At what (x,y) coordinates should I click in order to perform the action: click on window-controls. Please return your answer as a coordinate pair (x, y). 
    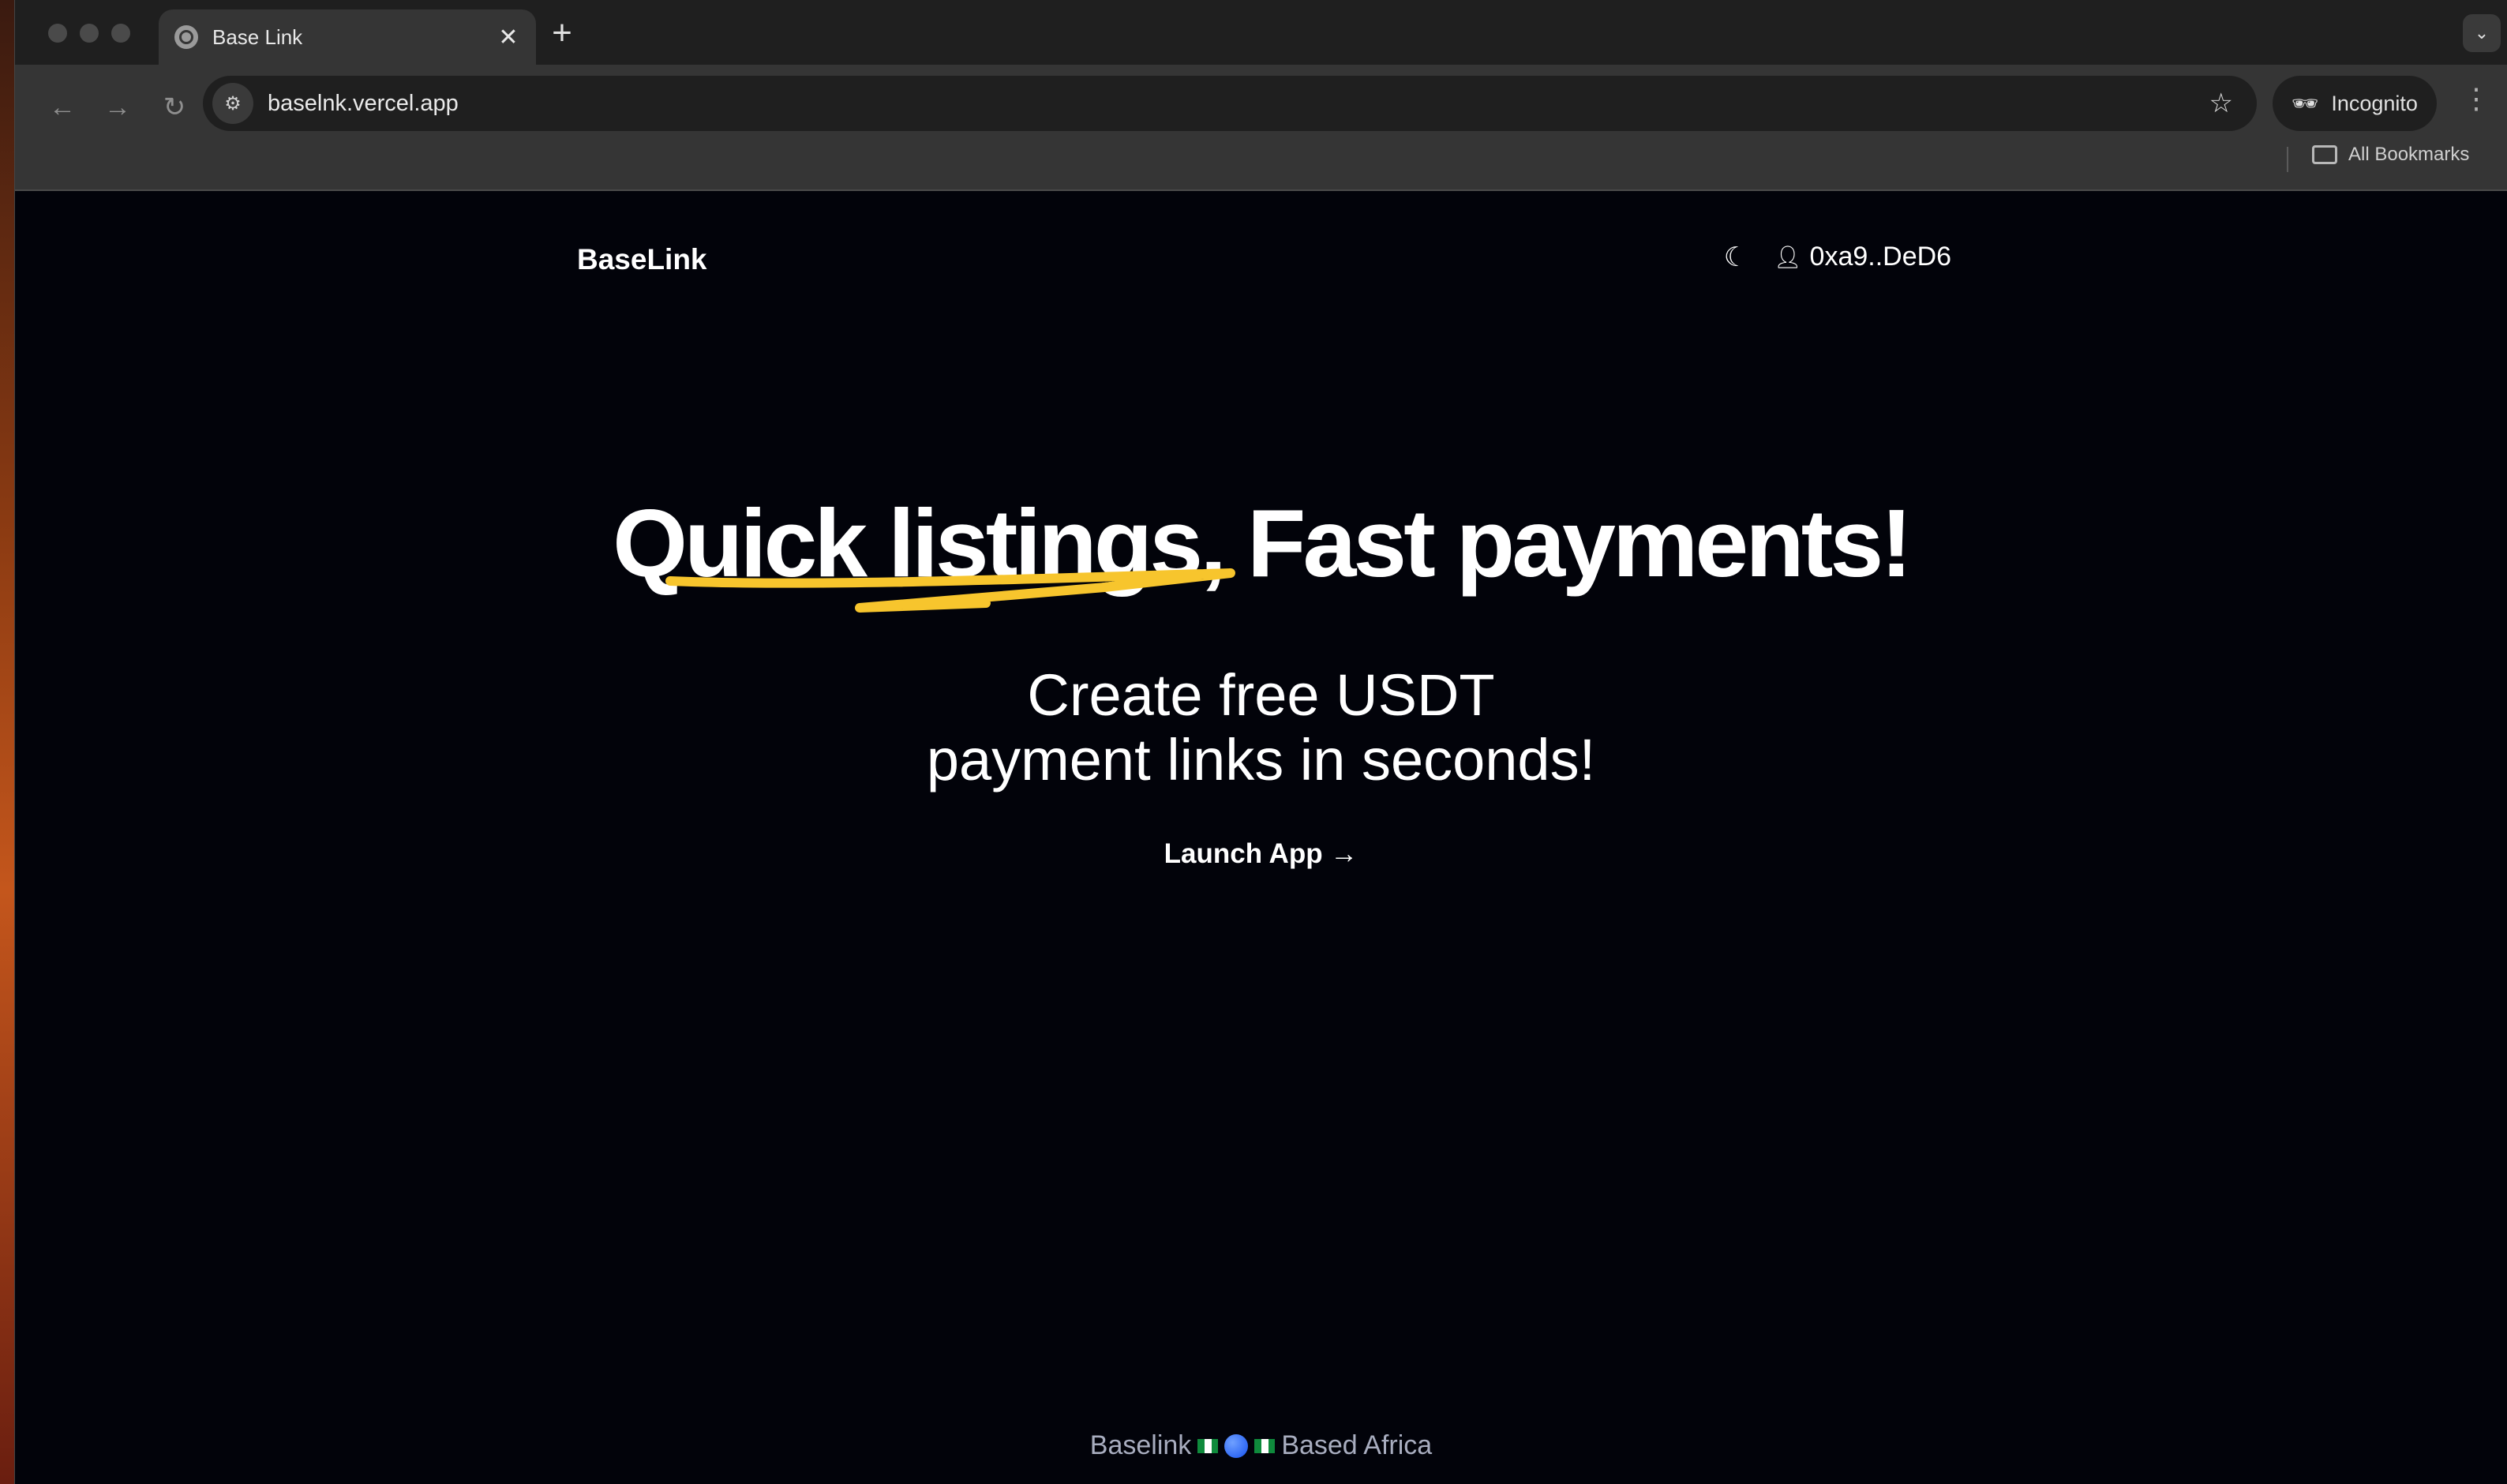
    Looking at the image, I should click on (89, 33).